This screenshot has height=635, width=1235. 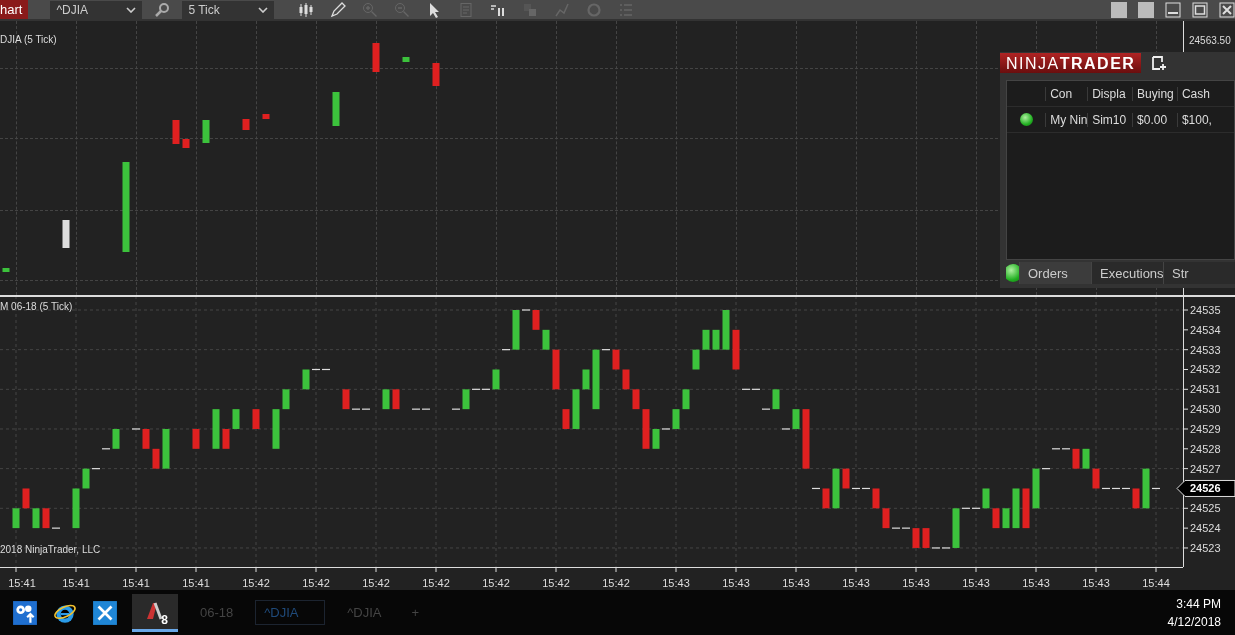 What do you see at coordinates (1205, 409) in the screenshot?
I see `axis-label: 24530` at bounding box center [1205, 409].